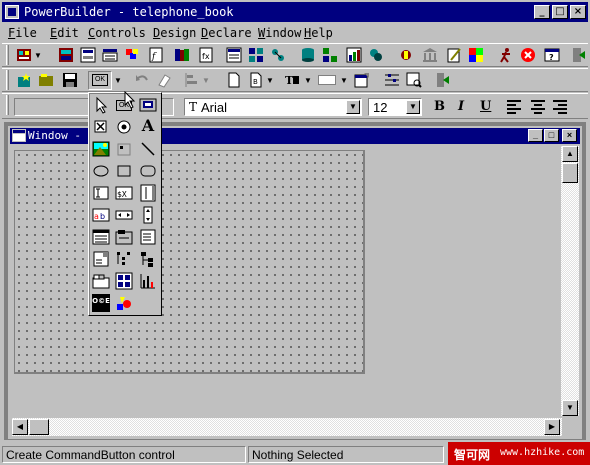 The image size is (590, 465). What do you see at coordinates (24, 80) in the screenshot?
I see `new-icon` at bounding box center [24, 80].